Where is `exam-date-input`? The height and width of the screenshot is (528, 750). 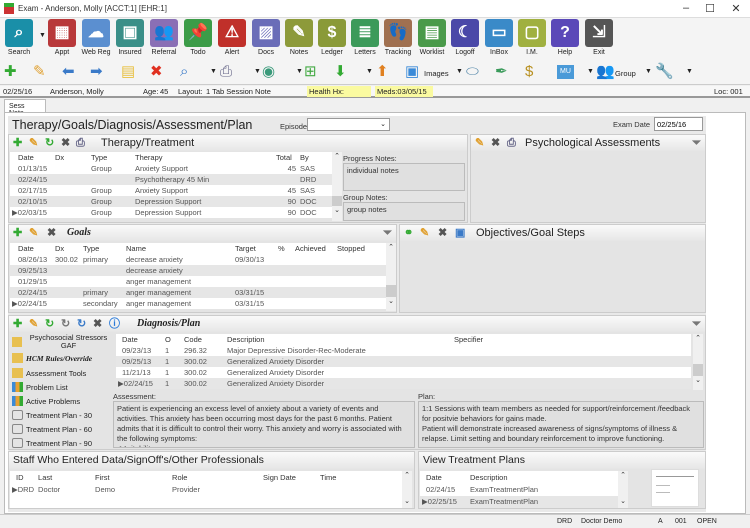 exam-date-input is located at coordinates (678, 124).